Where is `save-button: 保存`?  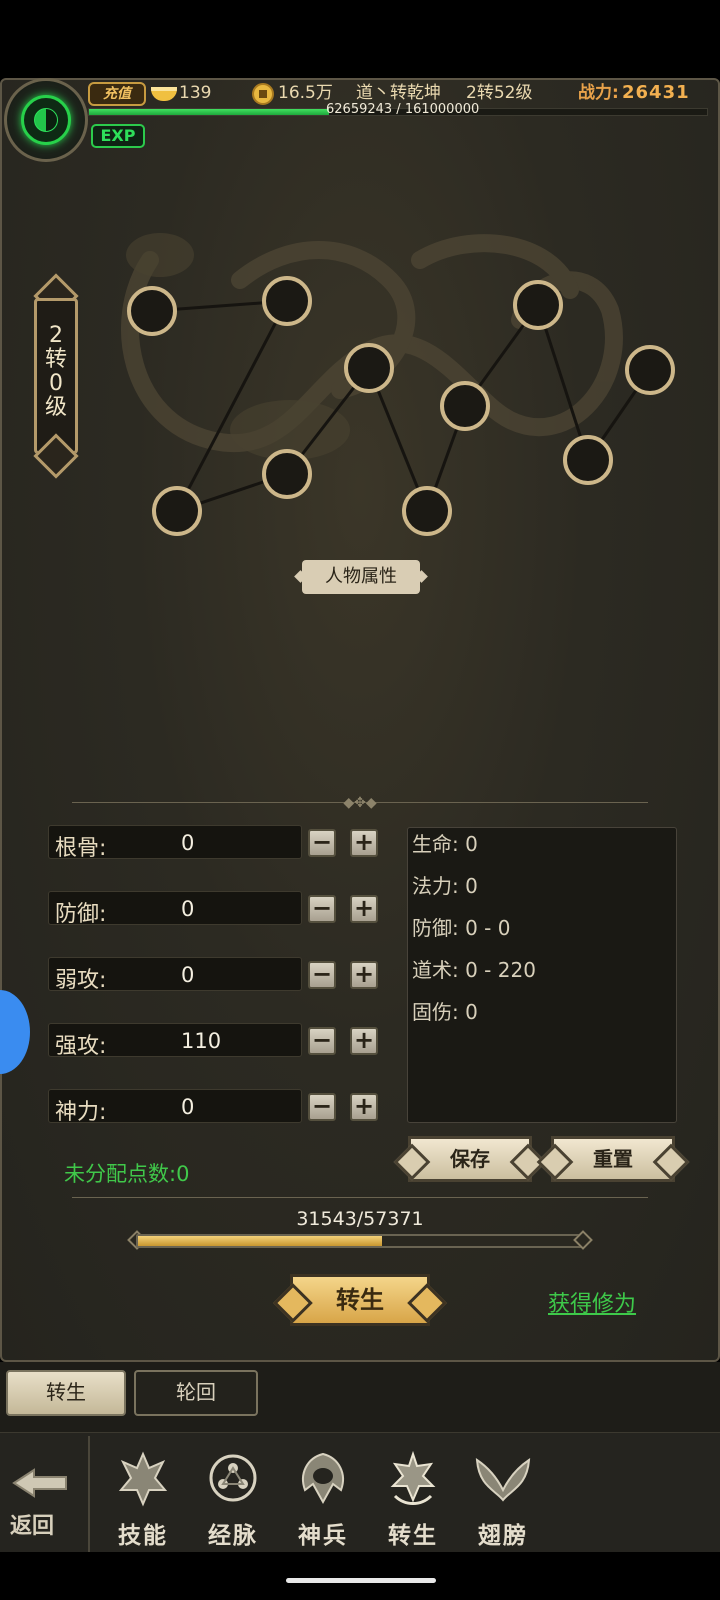 save-button: 保存 is located at coordinates (470, 1159).